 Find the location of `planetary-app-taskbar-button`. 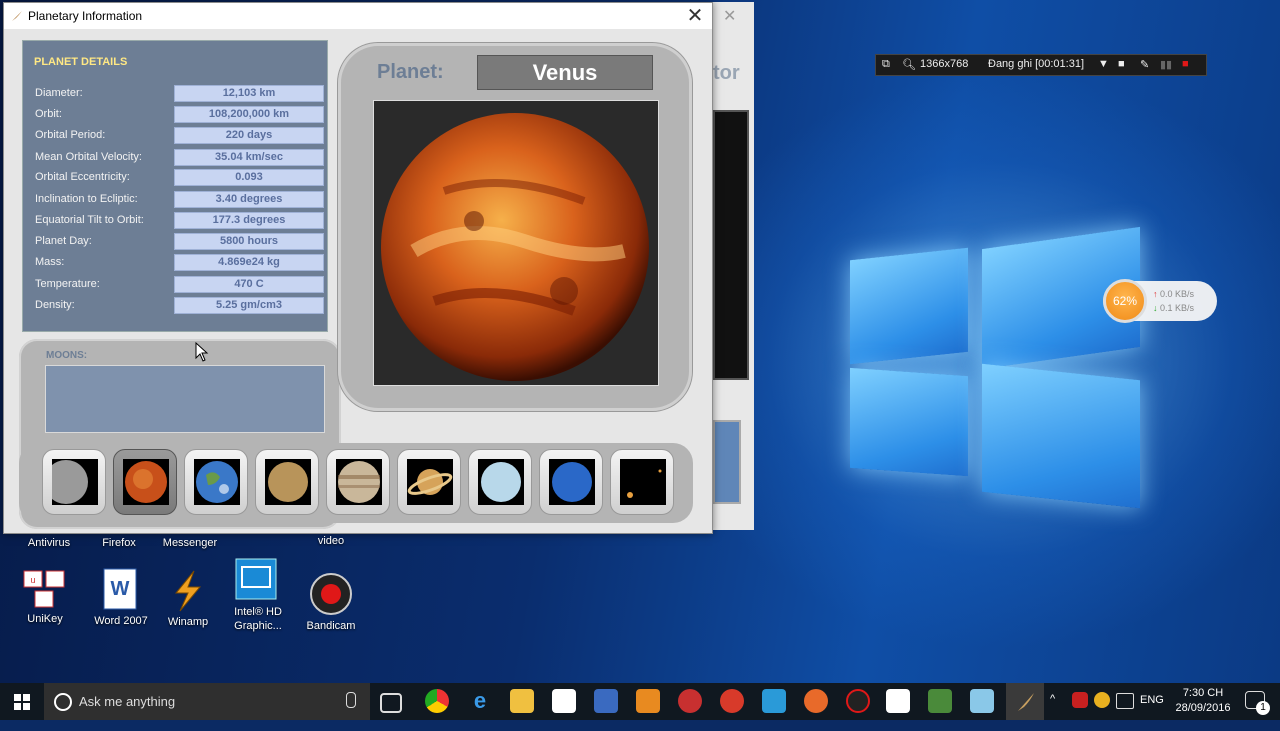

planetary-app-taskbar-button is located at coordinates (1025, 701).